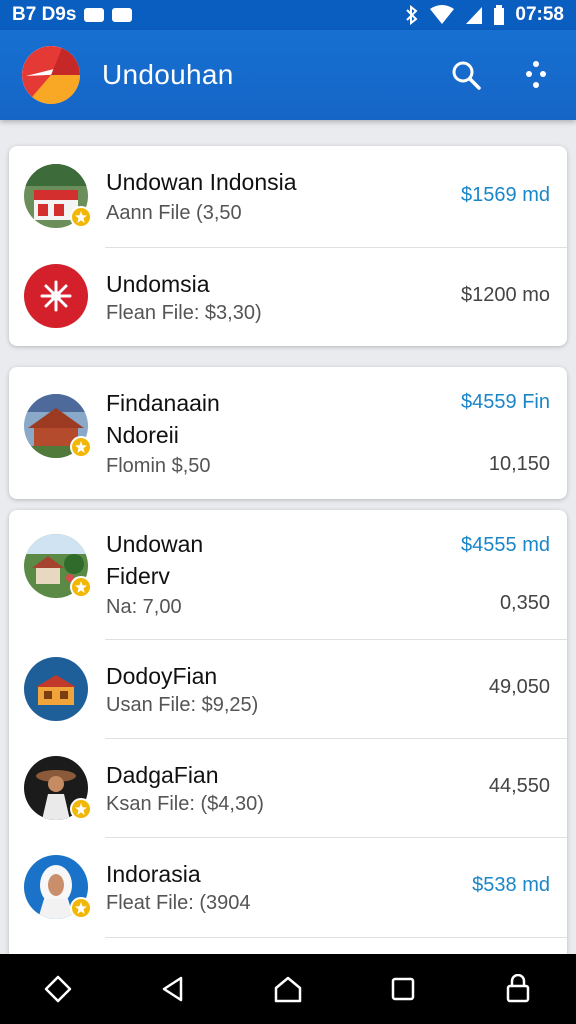  Describe the element at coordinates (412, 15) in the screenshot. I see `bluetooth-icon` at that location.